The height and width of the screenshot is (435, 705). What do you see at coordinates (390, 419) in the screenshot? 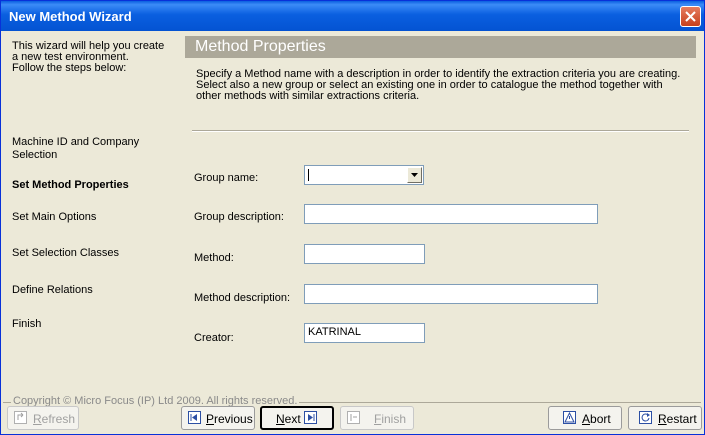
I see `finish-label: Finish` at bounding box center [390, 419].